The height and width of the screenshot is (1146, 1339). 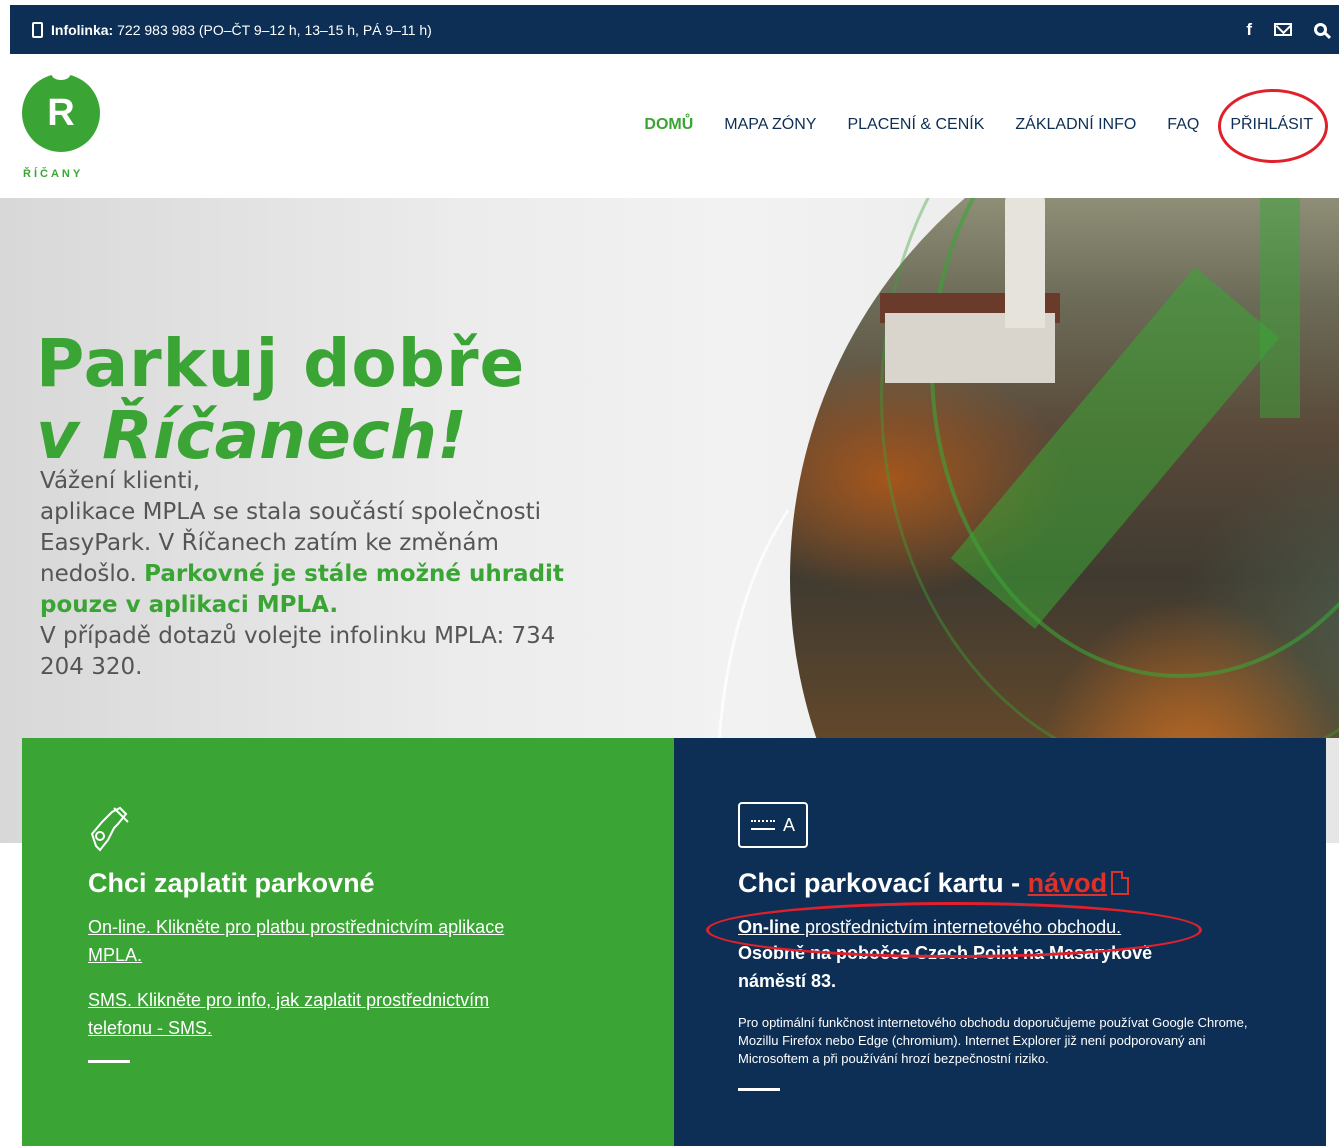 What do you see at coordinates (231, 883) in the screenshot?
I see `pay-card-title: Chci zaplatit parkovné` at bounding box center [231, 883].